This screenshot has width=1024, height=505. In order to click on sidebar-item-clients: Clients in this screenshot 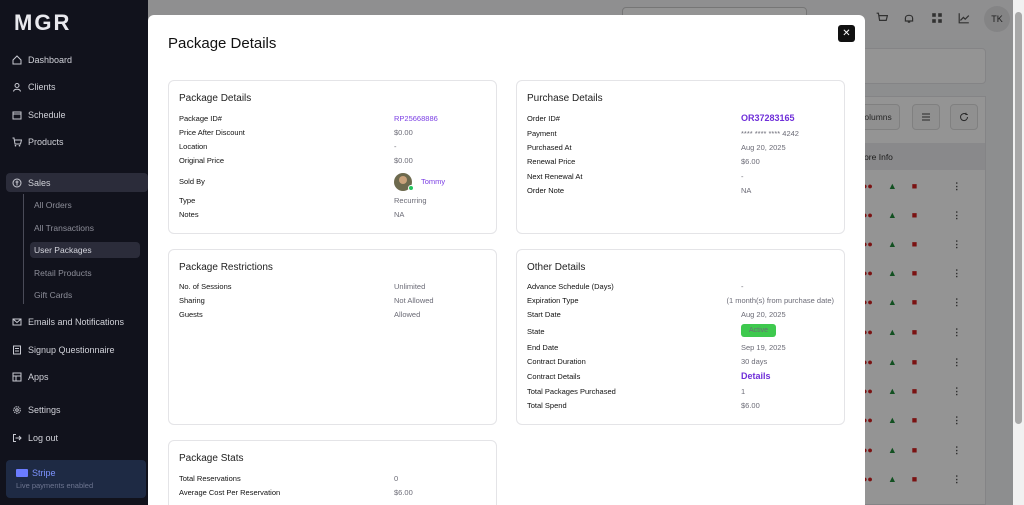, I will do `click(34, 87)`.